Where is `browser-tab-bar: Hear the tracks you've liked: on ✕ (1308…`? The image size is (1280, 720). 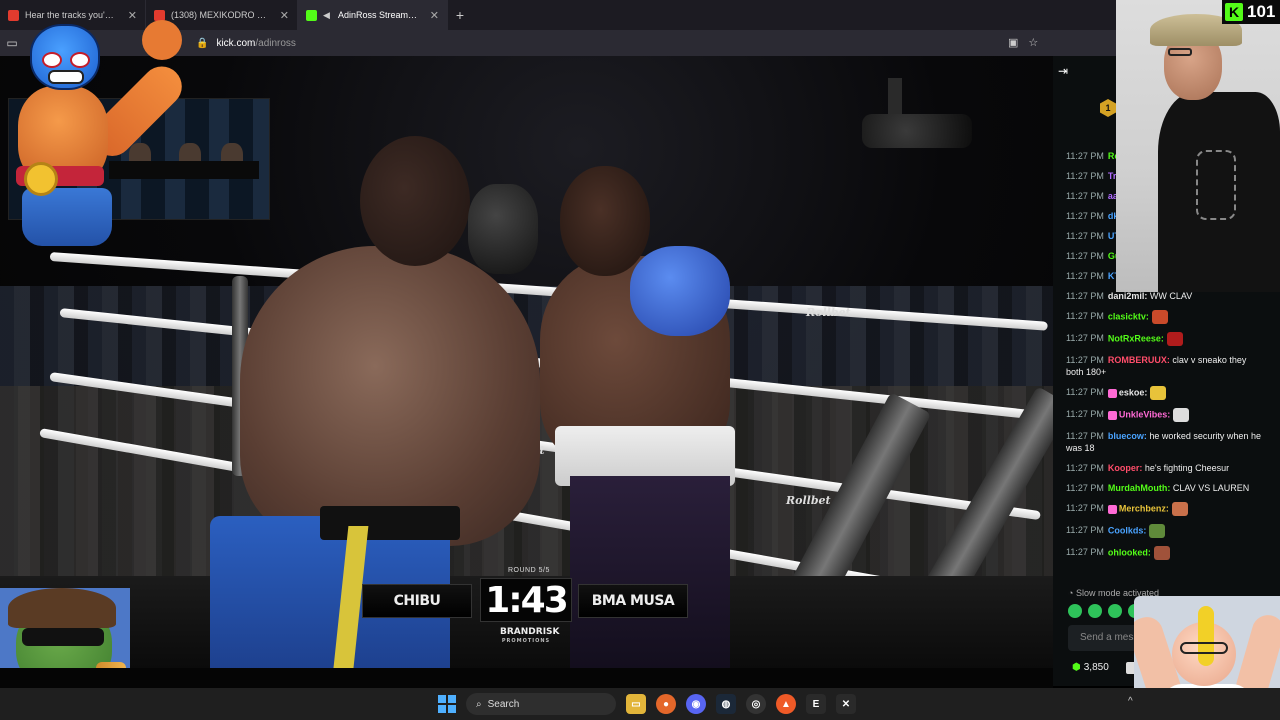 browser-tab-bar: Hear the tracks you've liked: on ✕ (1308… is located at coordinates (640, 15).